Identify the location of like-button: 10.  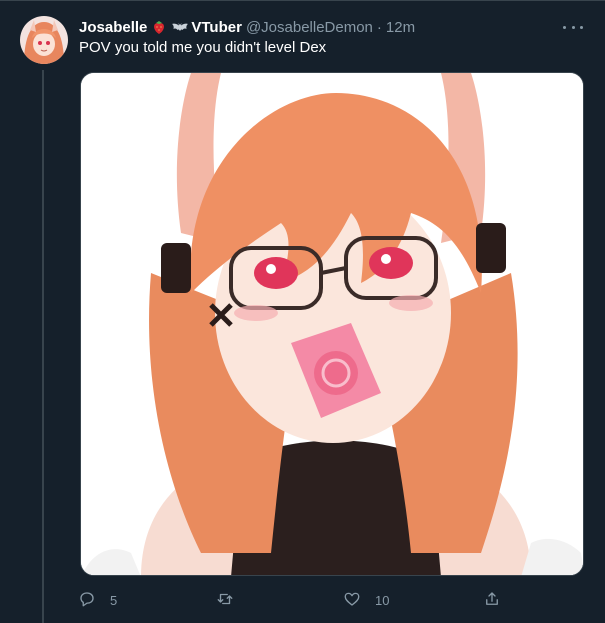
(366, 600).